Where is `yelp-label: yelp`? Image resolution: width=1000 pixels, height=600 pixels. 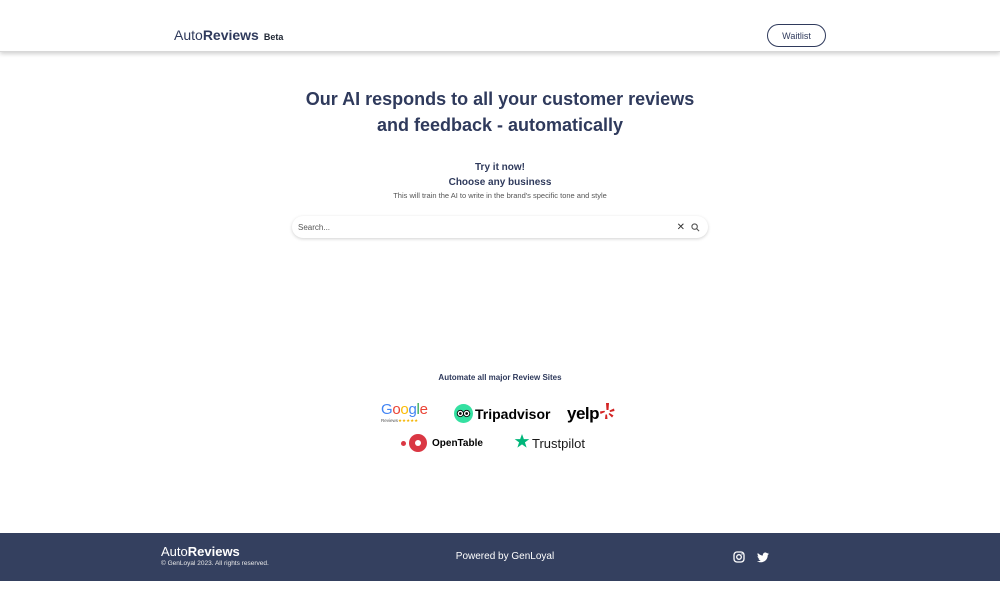
yelp-label: yelp is located at coordinates (583, 413).